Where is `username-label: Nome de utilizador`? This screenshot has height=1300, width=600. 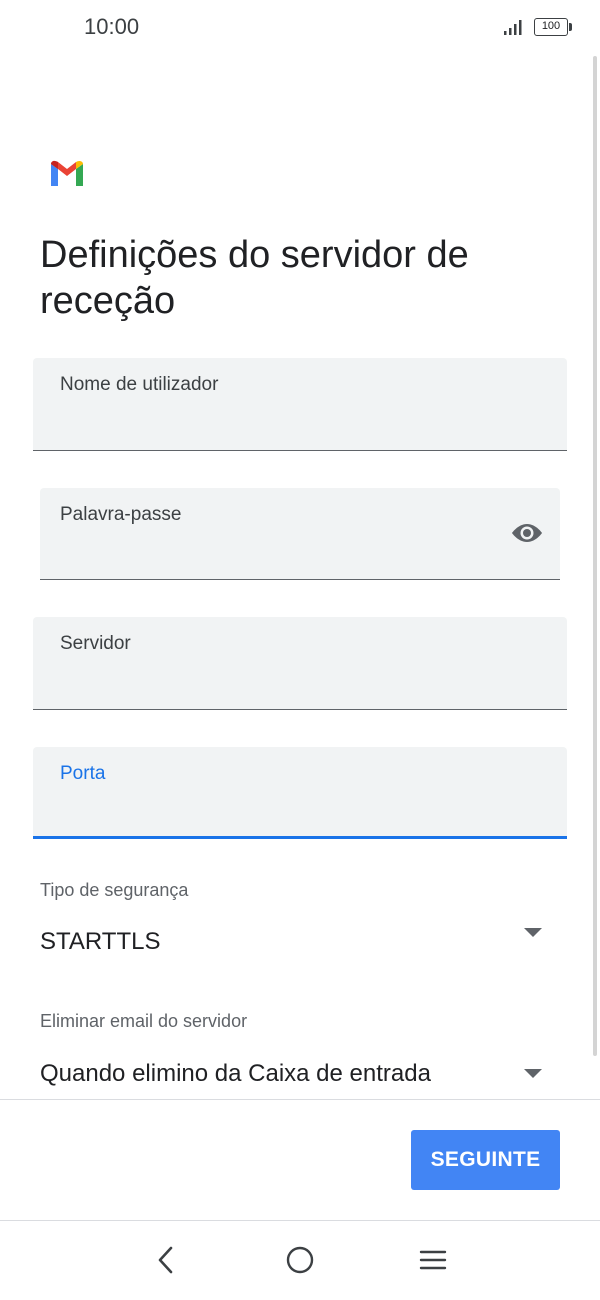
username-label: Nome de utilizador is located at coordinates (139, 384).